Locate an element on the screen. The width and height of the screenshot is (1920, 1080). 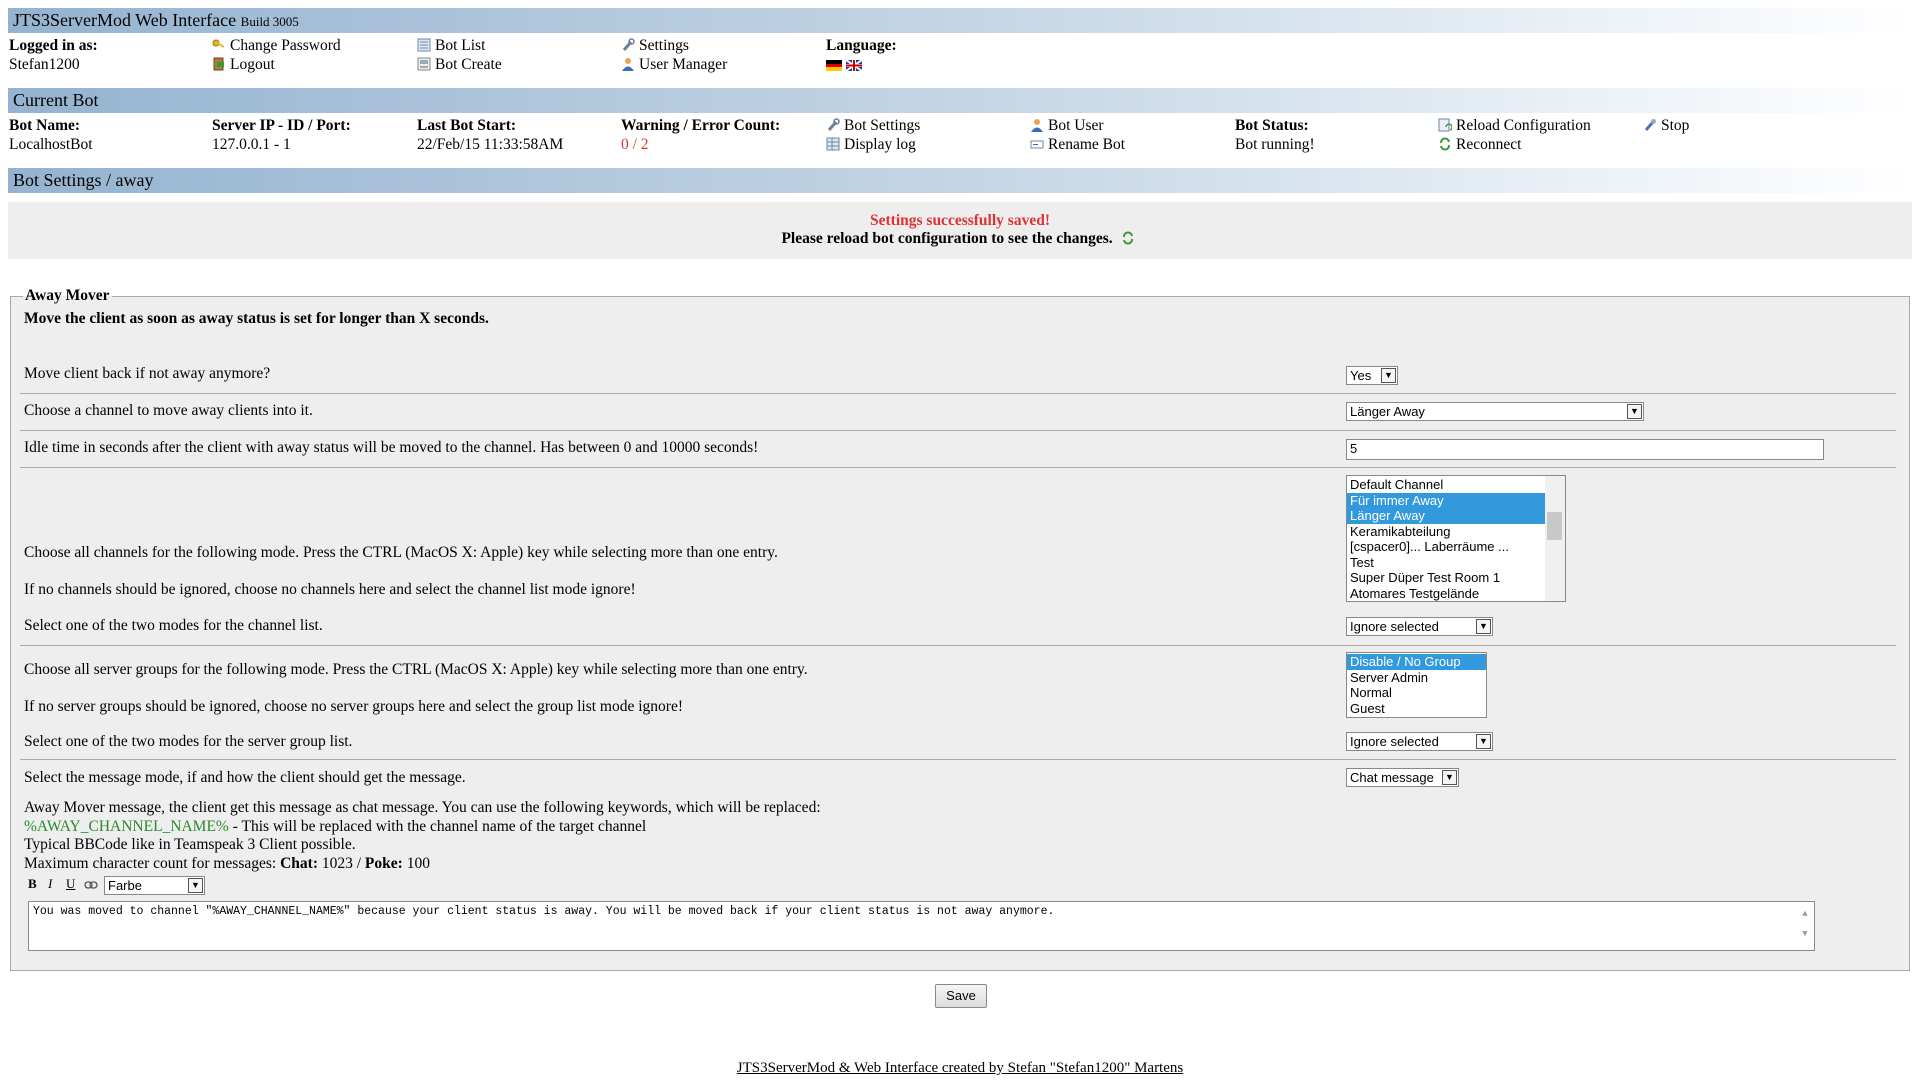
current-bot-title: Current Bot is located at coordinates (56, 100).